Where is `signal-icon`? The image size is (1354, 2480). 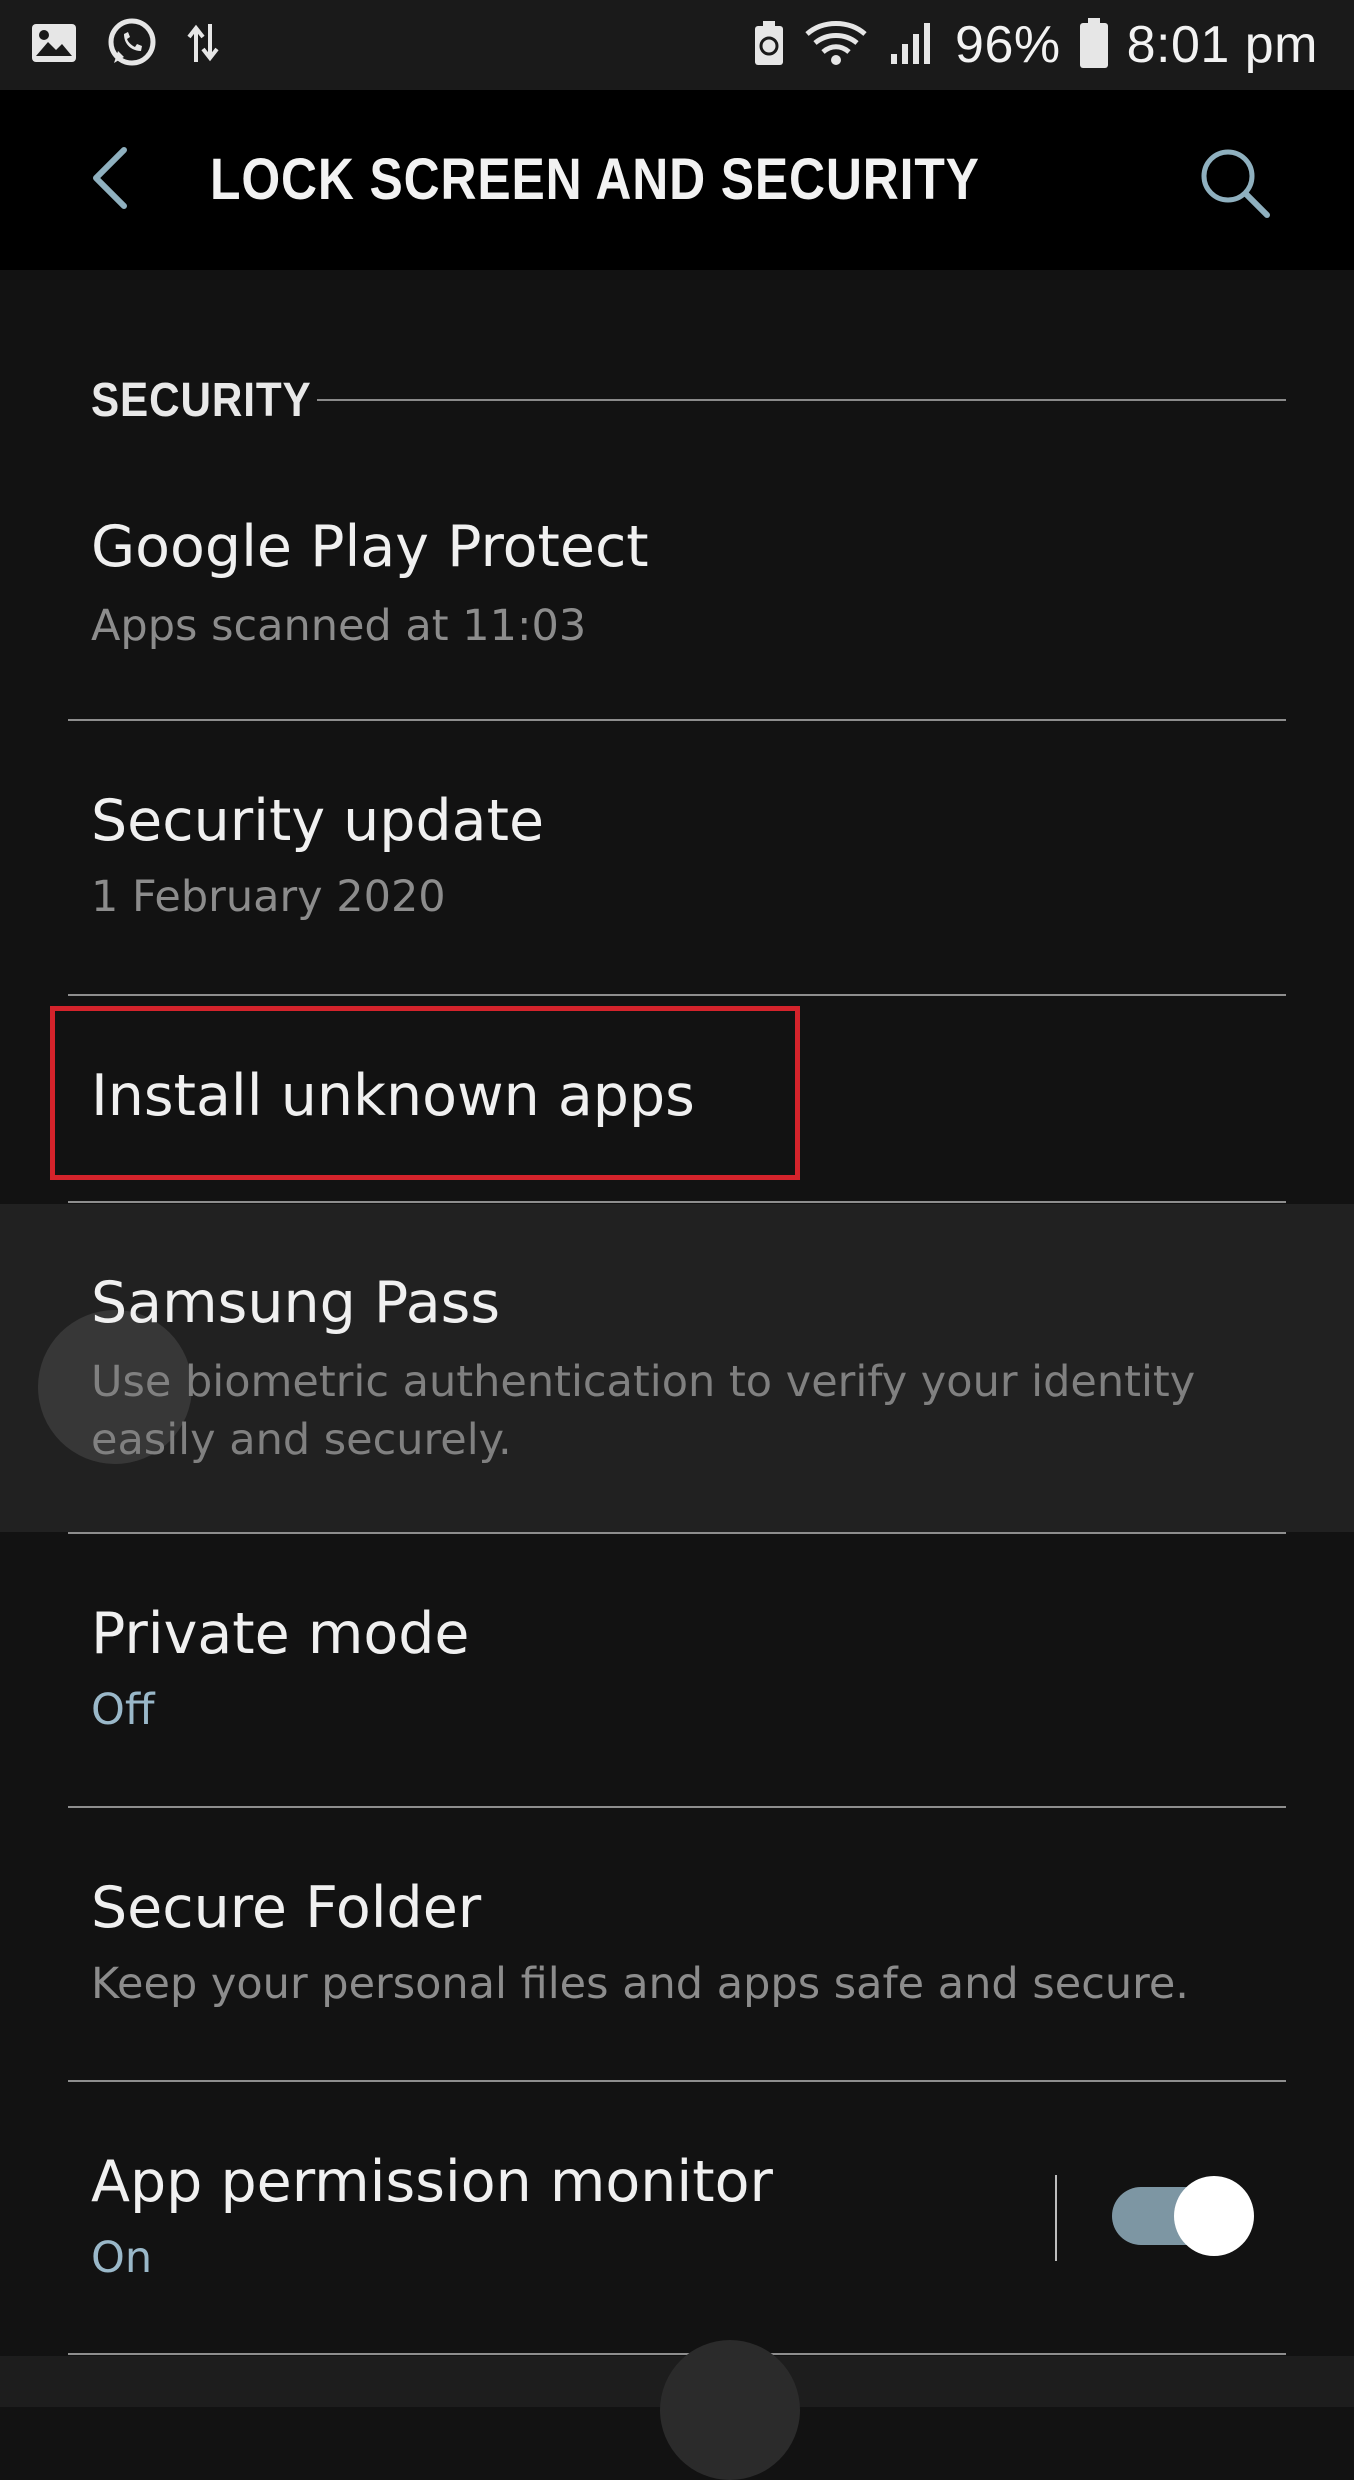
signal-icon is located at coordinates (912, 45).